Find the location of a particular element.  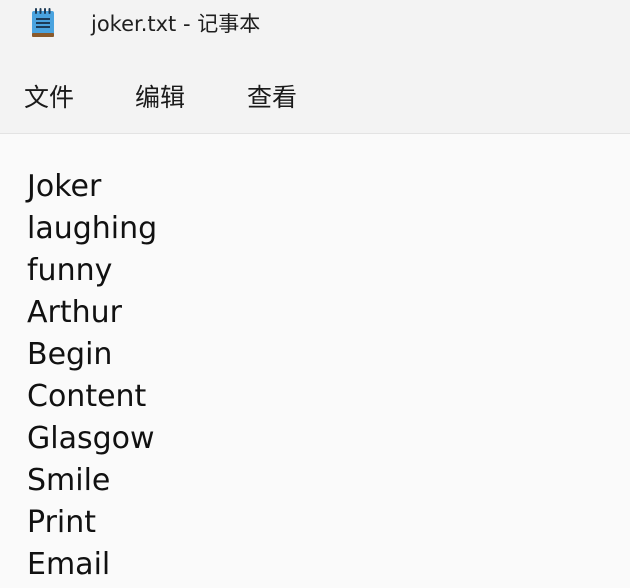

menu-view: 查看 is located at coordinates (272, 98).